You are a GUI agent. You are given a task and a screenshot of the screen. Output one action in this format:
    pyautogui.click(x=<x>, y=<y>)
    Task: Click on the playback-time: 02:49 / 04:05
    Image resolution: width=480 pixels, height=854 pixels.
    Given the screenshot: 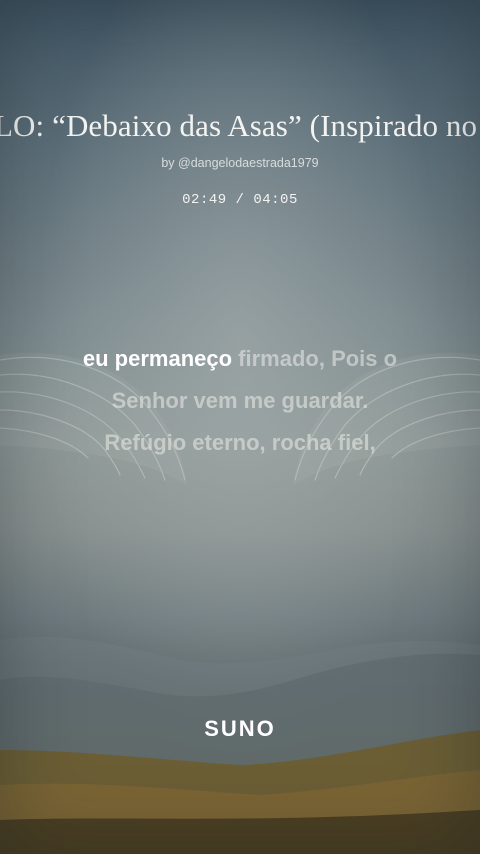 What is the action you would take?
    pyautogui.click(x=240, y=200)
    